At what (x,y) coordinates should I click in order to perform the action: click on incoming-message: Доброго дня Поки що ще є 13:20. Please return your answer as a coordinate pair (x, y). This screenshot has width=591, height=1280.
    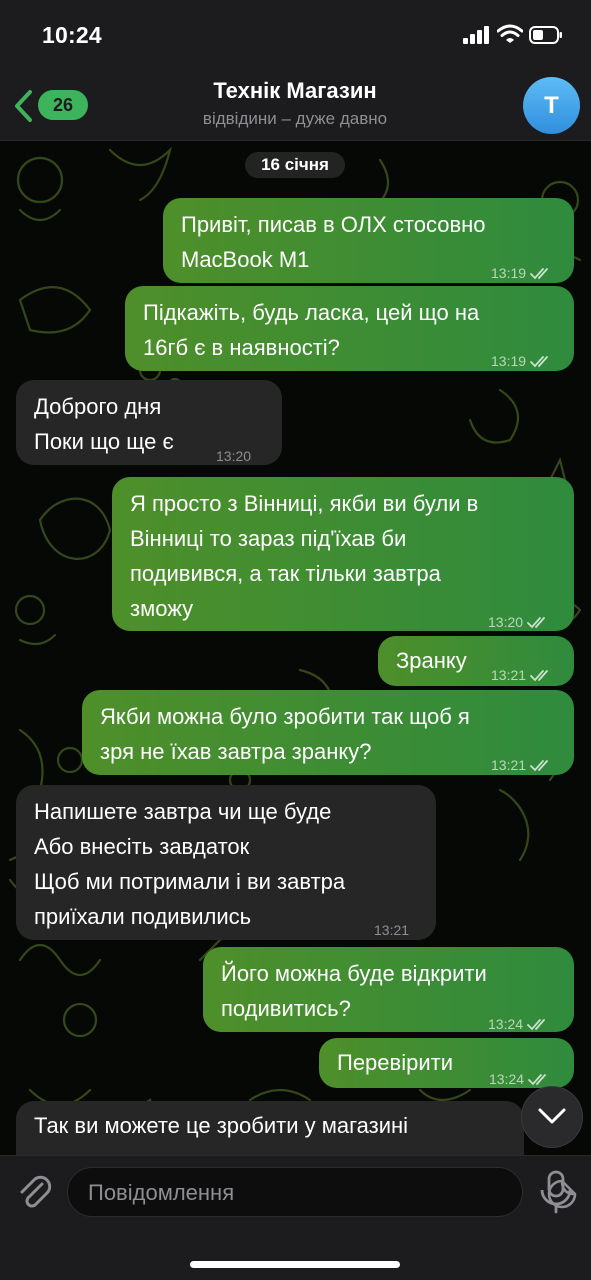
    Looking at the image, I should click on (149, 422).